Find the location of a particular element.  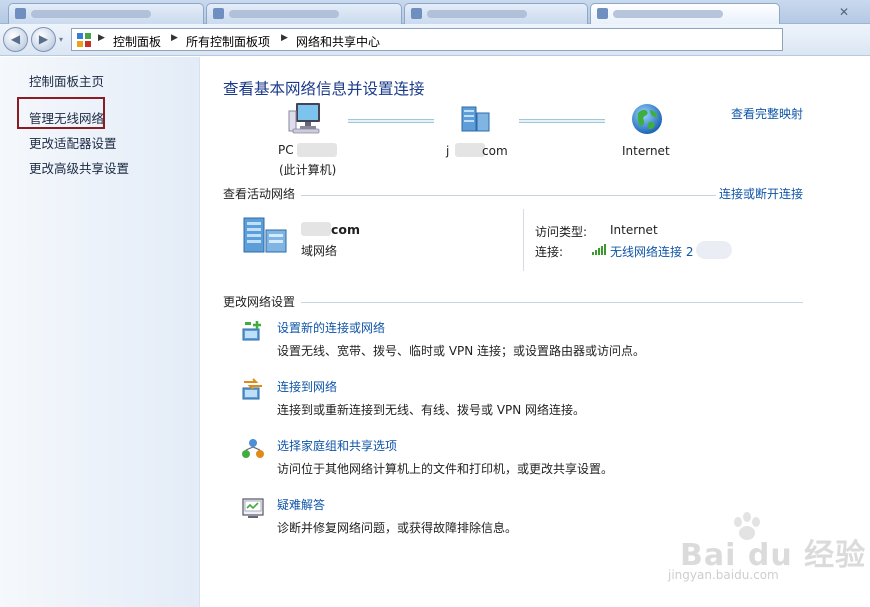

computer-icon is located at coordinates (305, 118).